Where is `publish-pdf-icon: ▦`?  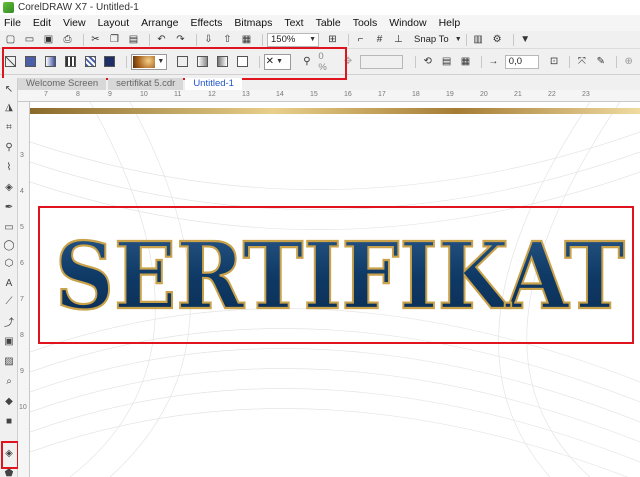
publish-pdf-icon: ▦ is located at coordinates (246, 40).